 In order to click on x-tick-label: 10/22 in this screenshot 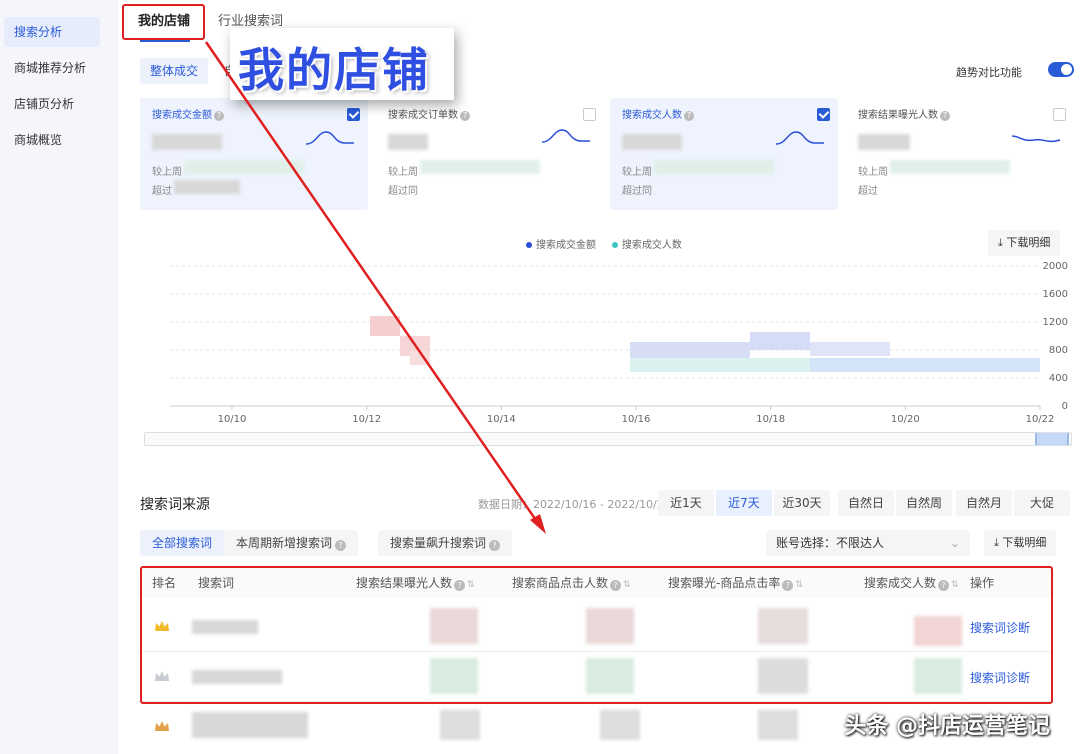, I will do `click(1040, 419)`.